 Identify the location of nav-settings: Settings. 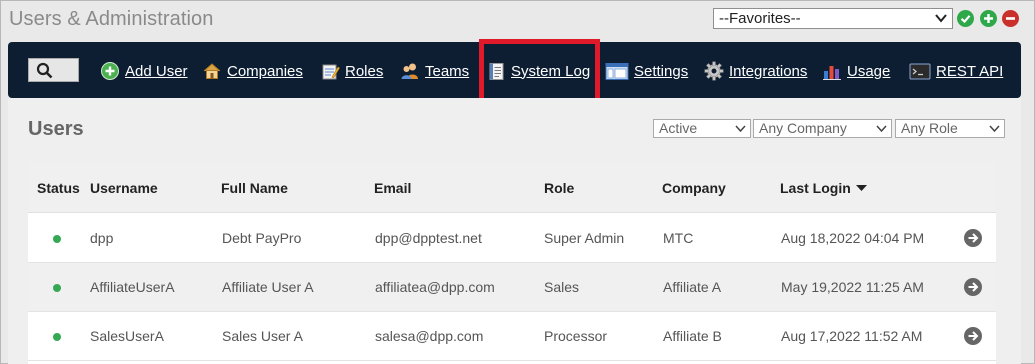
(646, 71).